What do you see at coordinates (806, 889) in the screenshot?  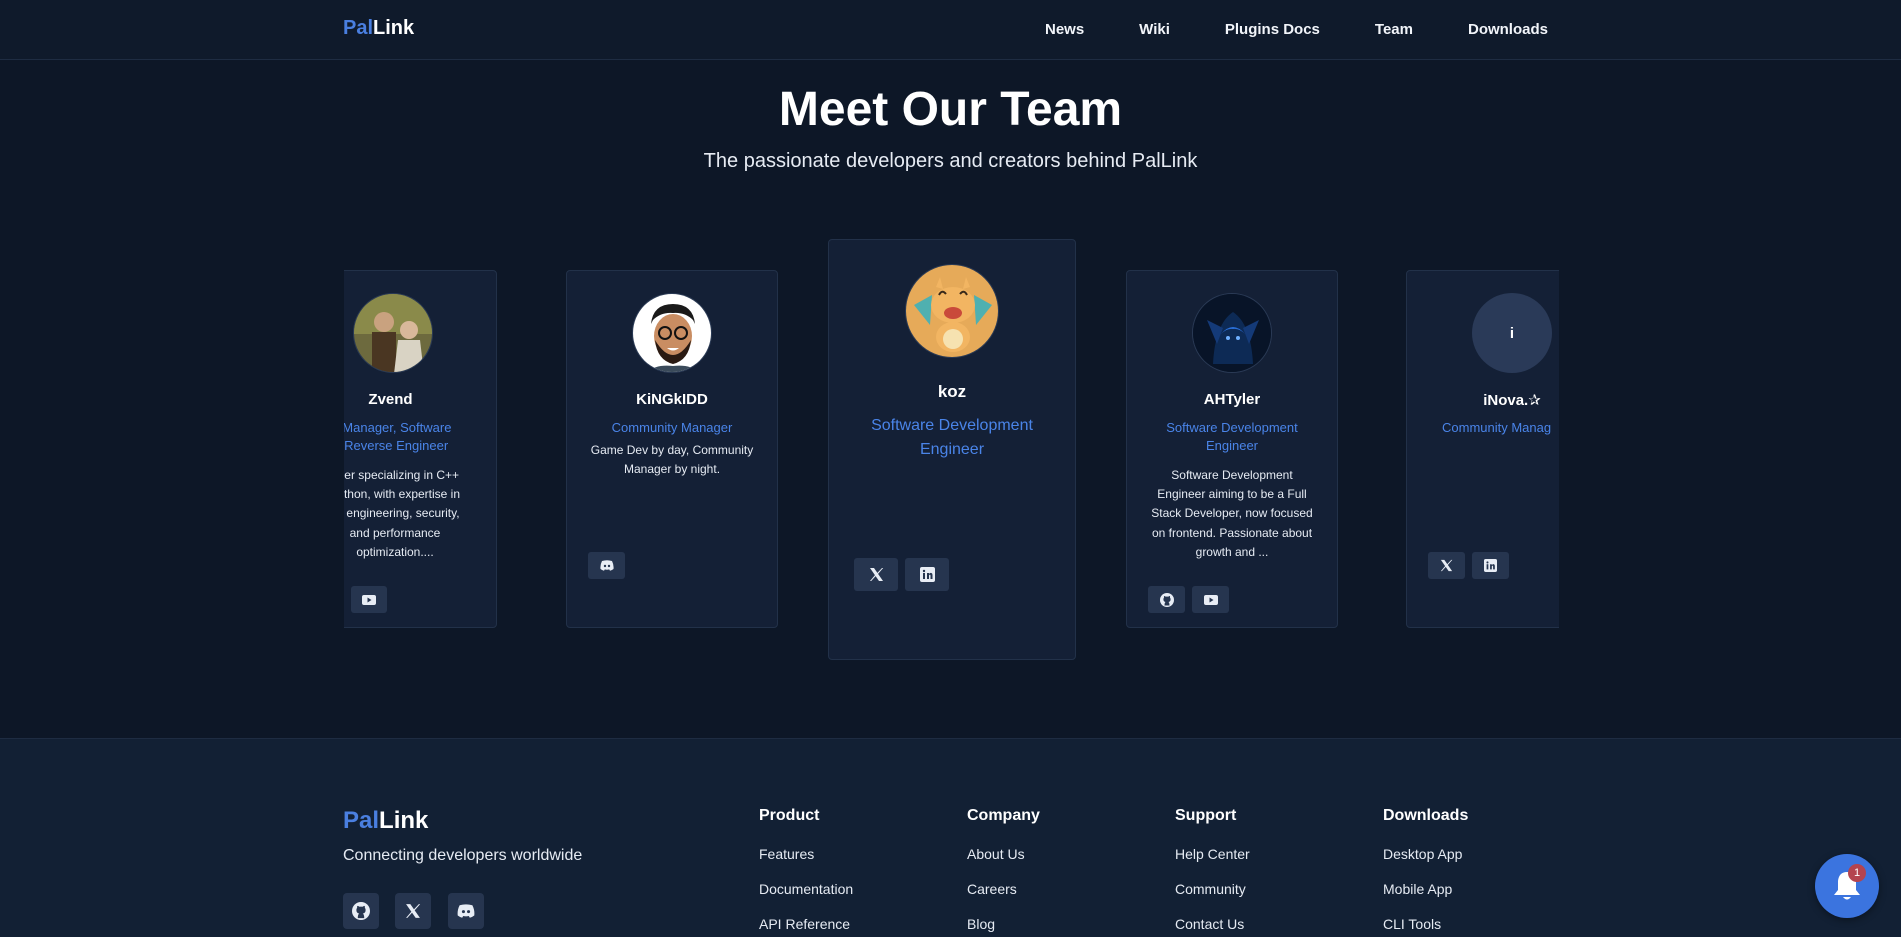 I see `footer-link-documentation: Documentation` at bounding box center [806, 889].